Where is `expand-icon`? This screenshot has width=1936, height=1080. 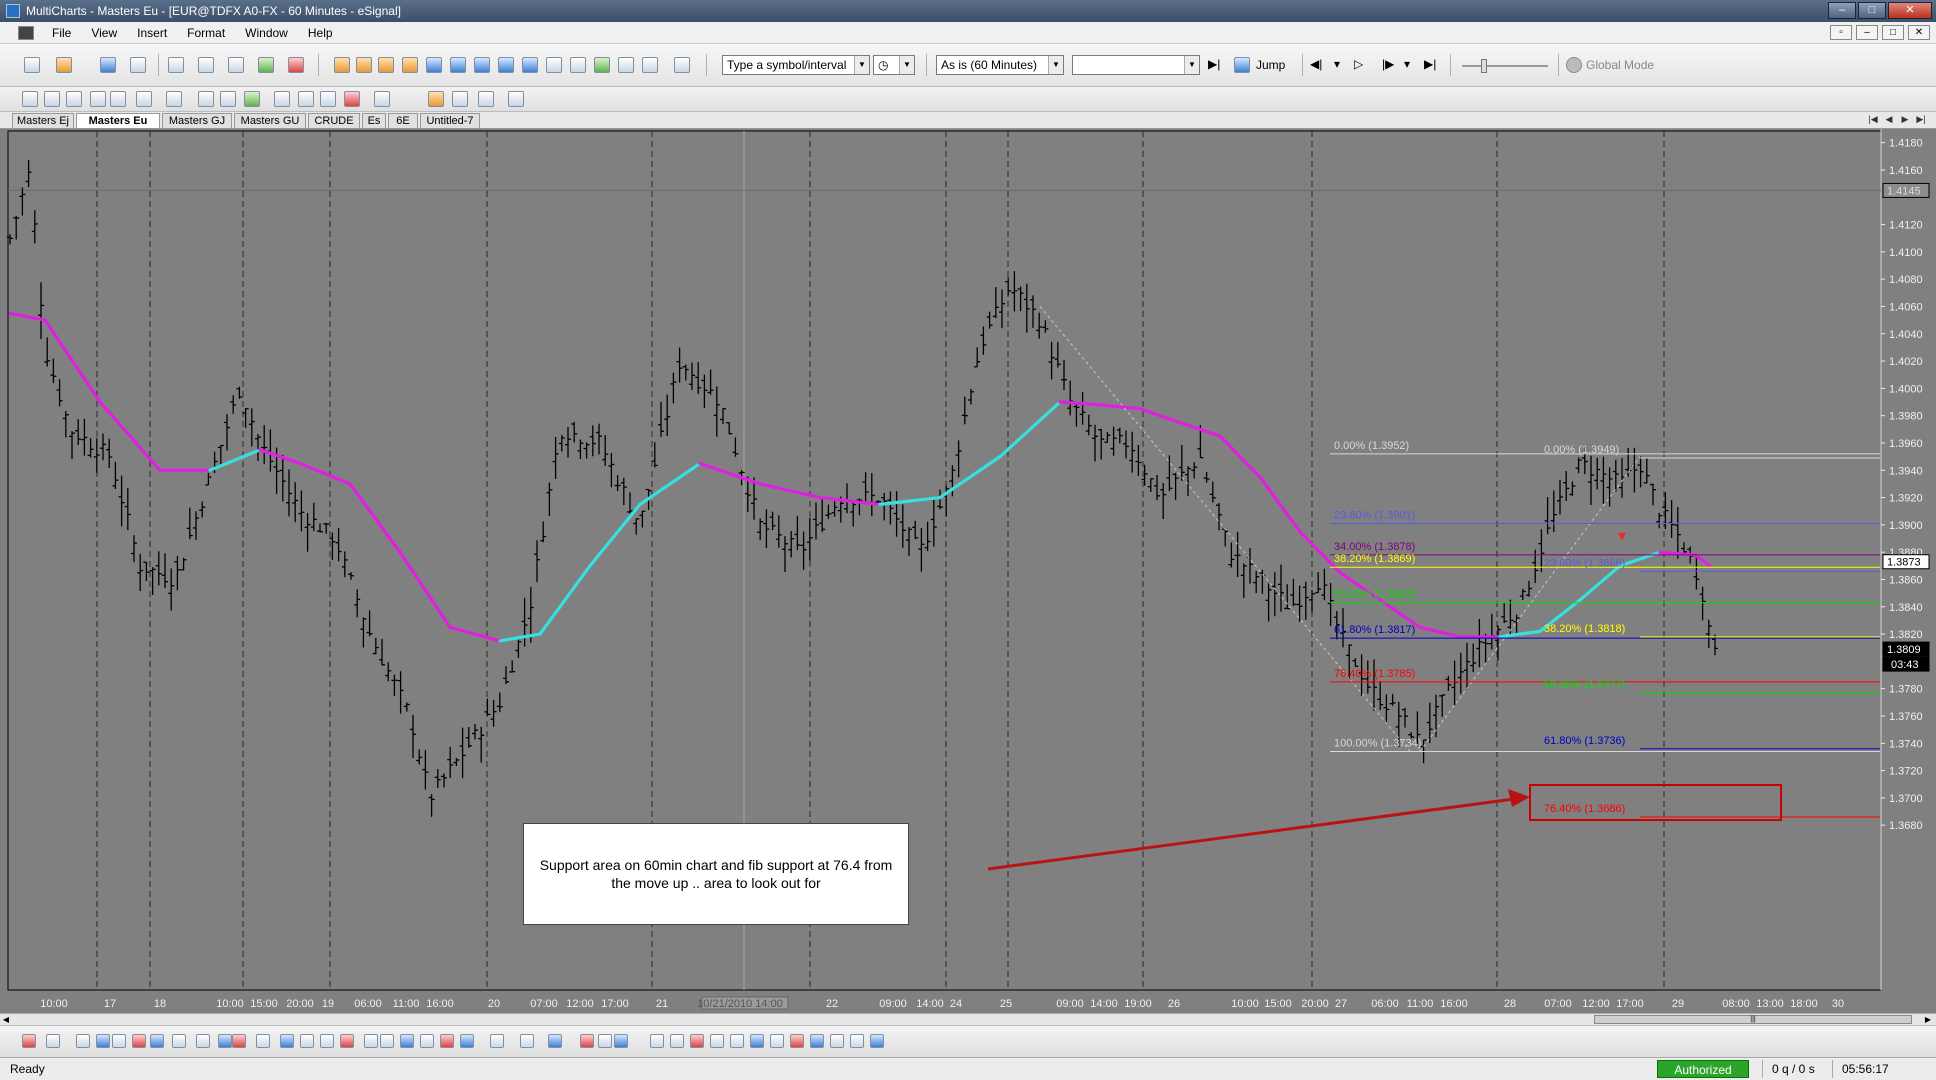
expand-icon is located at coordinates (530, 65).